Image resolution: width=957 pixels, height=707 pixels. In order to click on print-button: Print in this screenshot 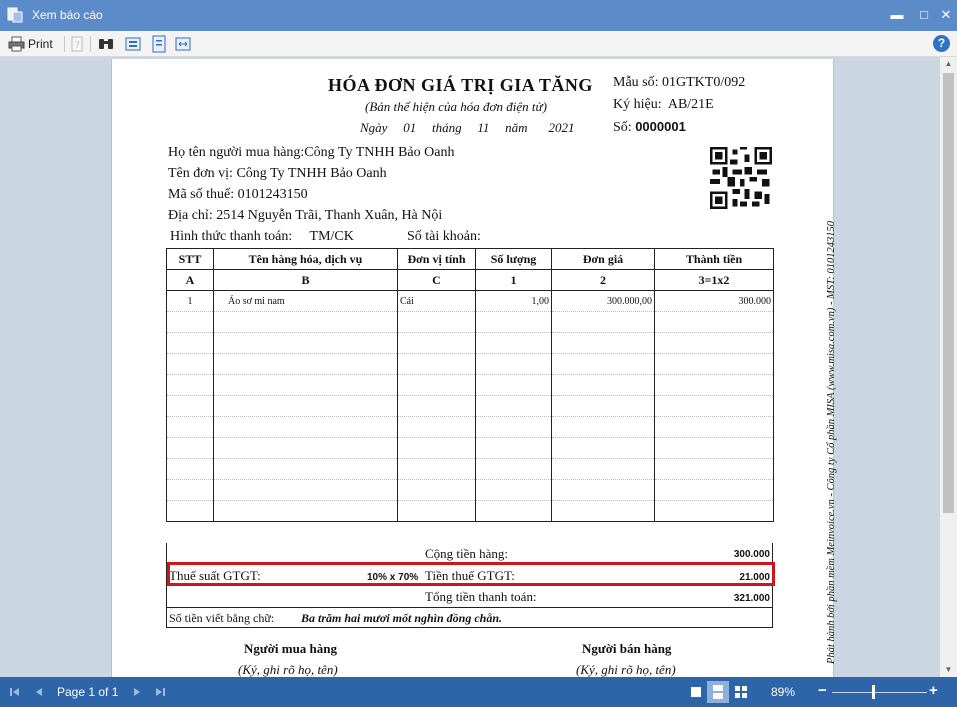, I will do `click(33, 44)`.